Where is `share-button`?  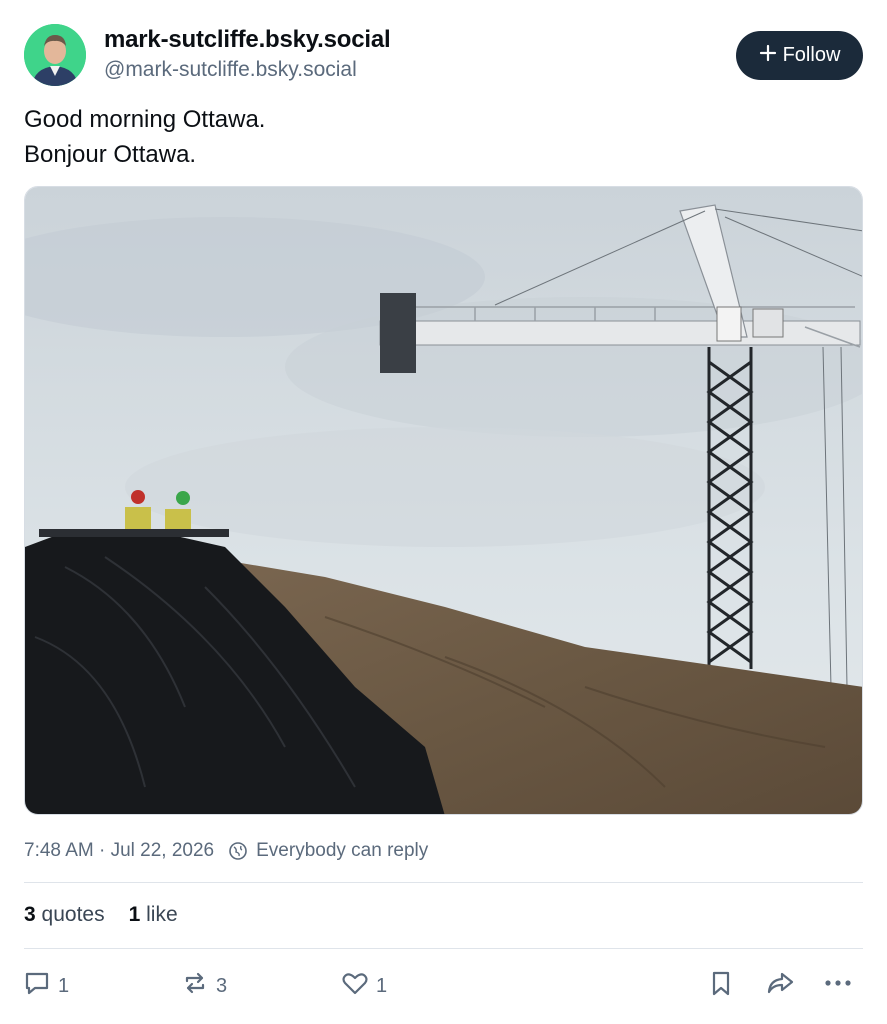 share-button is located at coordinates (780, 986).